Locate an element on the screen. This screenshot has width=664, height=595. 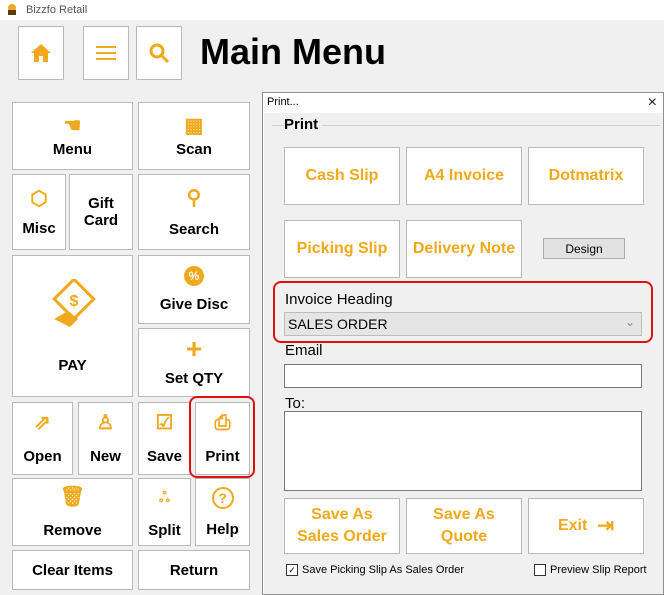
dotmatrix-button: Dotmatrix is located at coordinates (586, 176).